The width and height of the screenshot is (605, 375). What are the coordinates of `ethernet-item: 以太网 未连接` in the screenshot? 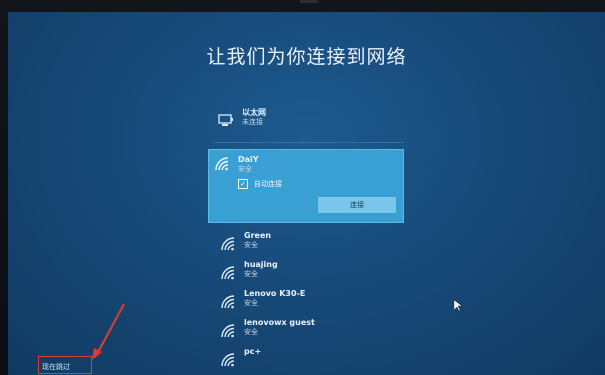 It's located at (309, 123).